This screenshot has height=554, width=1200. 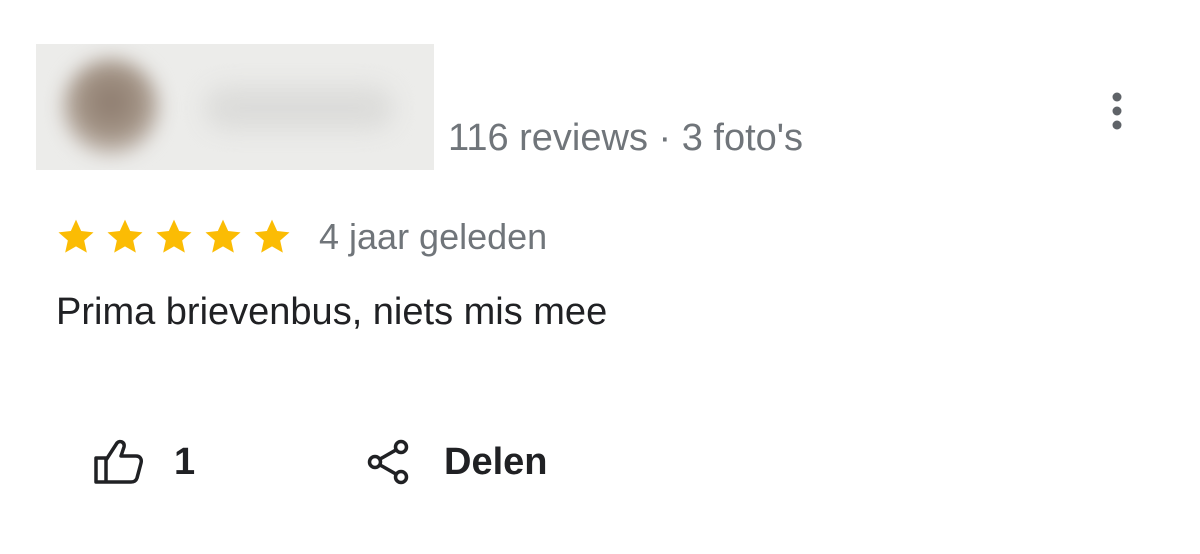 I want to click on review-date: 4 jaar geleden, so click(x=433, y=236).